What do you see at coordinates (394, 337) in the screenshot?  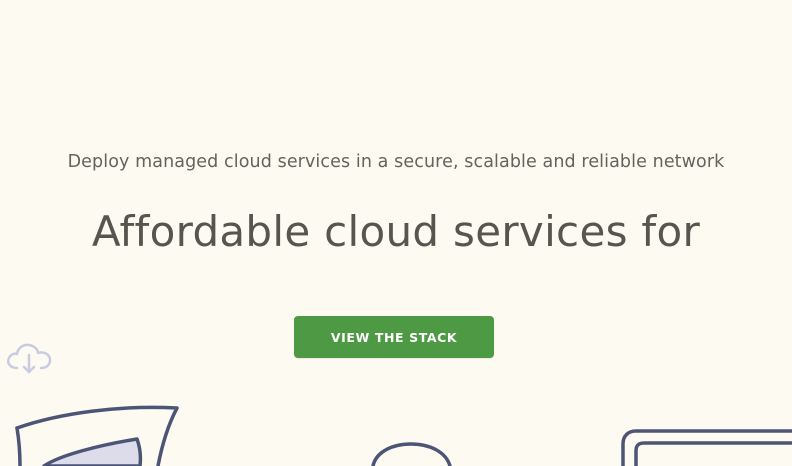 I see `view-the-stack-button: VIEW THE STACK` at bounding box center [394, 337].